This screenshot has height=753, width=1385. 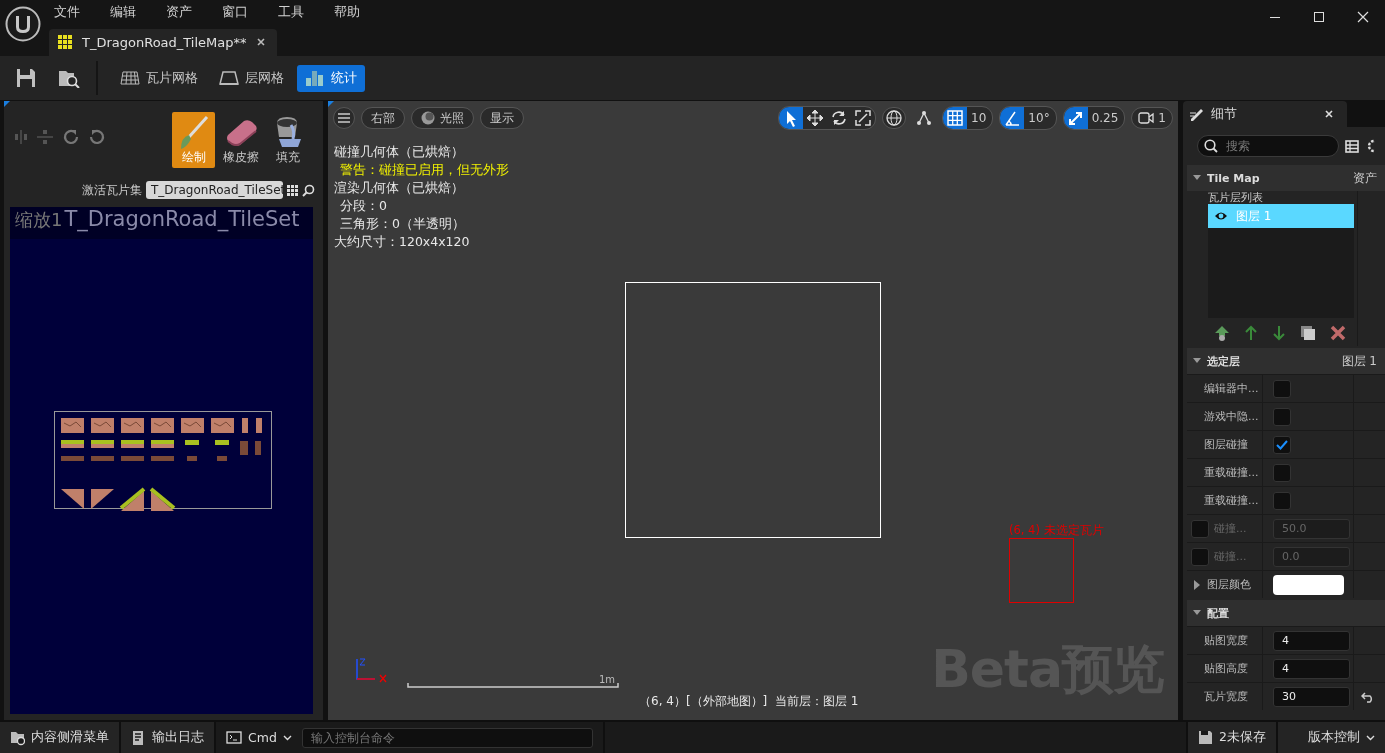 What do you see at coordinates (749, 701) in the screenshot?
I see `viewport-status: （6, 4）[（外部地图）] 当前层：图层 1` at bounding box center [749, 701].